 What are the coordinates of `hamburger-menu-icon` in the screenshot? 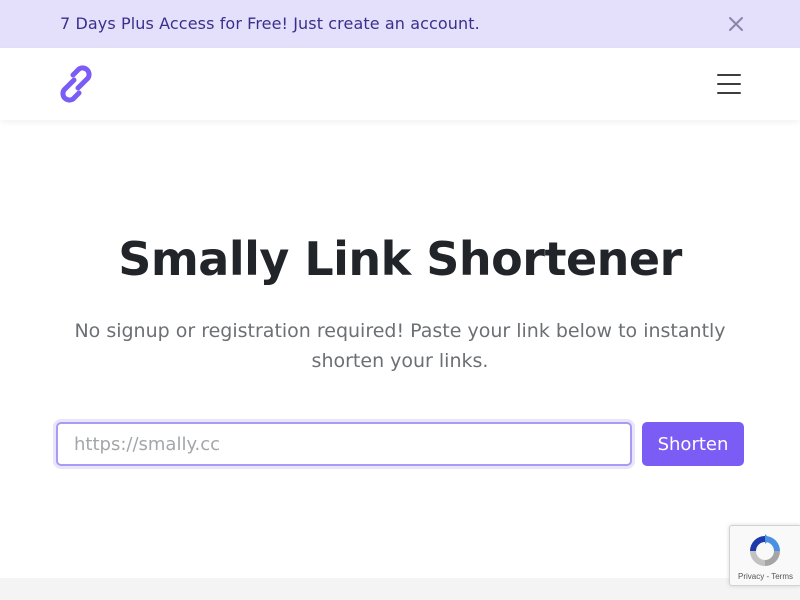 It's located at (729, 84).